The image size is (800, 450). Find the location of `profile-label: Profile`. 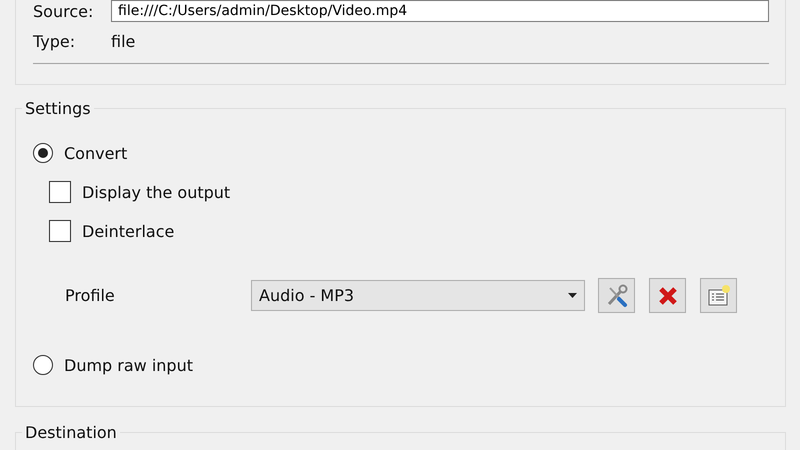

profile-label: Profile is located at coordinates (90, 295).